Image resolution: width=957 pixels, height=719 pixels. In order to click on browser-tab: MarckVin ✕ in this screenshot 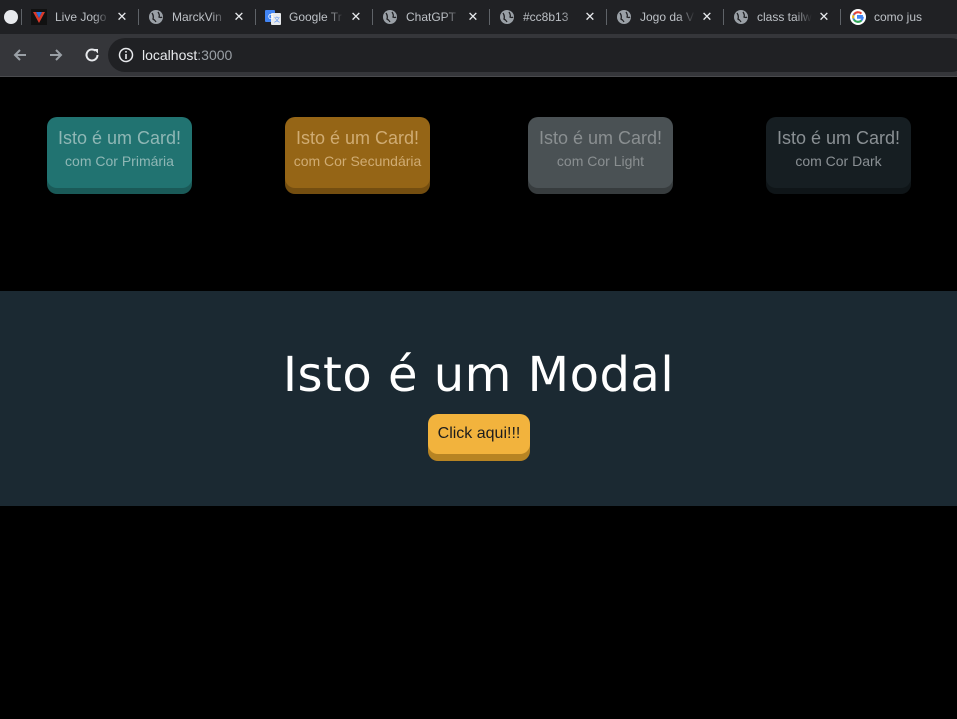, I will do `click(196, 17)`.